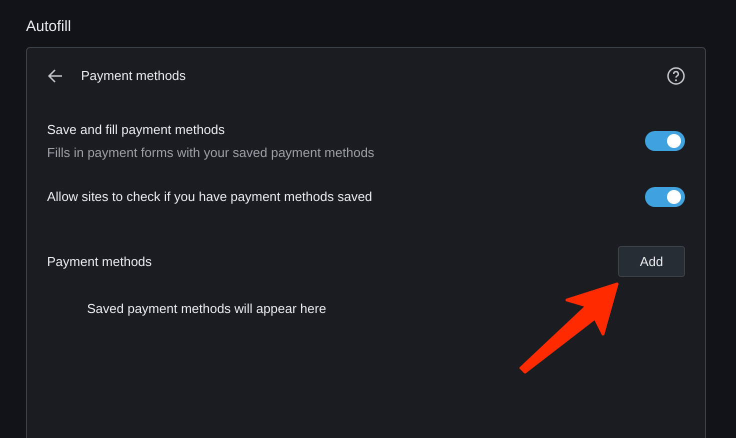 The image size is (736, 438). I want to click on setting-description: Fills in payment forms with your saved payment methods, so click(211, 153).